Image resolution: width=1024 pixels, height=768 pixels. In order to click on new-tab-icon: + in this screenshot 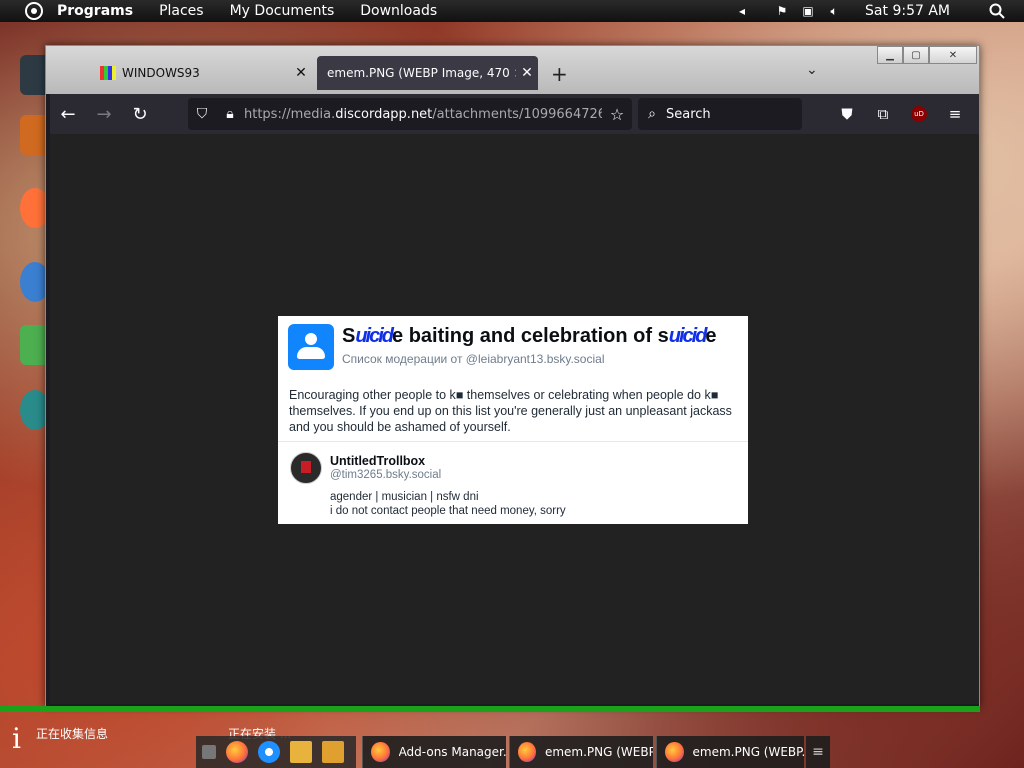, I will do `click(559, 74)`.